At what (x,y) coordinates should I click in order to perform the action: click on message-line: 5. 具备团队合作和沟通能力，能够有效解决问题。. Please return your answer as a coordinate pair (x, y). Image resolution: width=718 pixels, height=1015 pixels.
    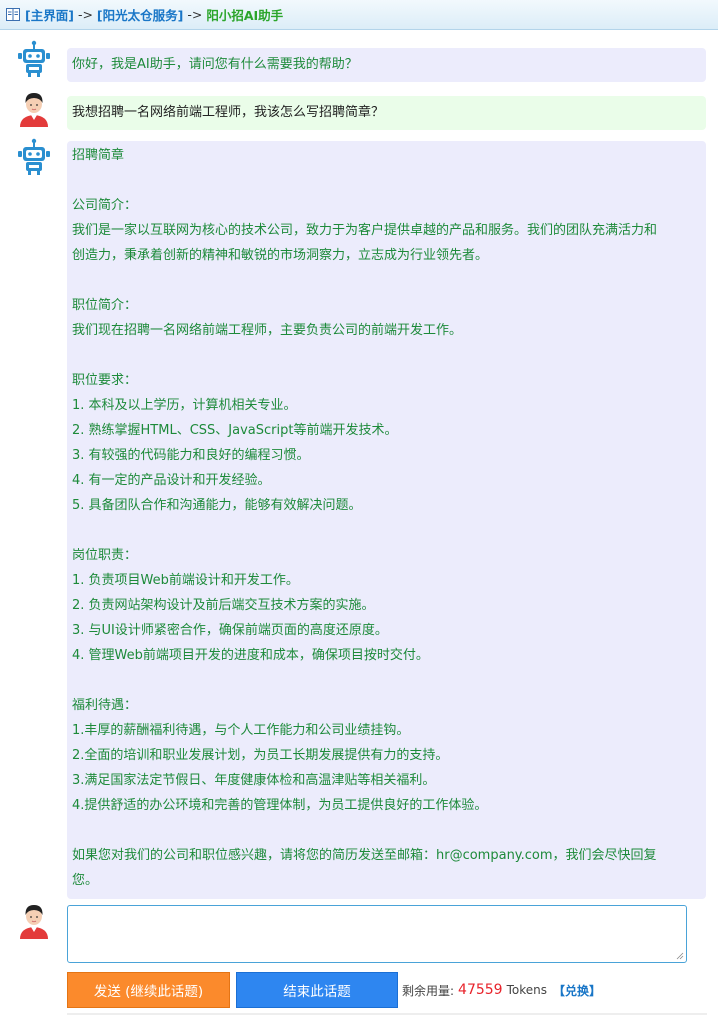
    Looking at the image, I should click on (217, 505).